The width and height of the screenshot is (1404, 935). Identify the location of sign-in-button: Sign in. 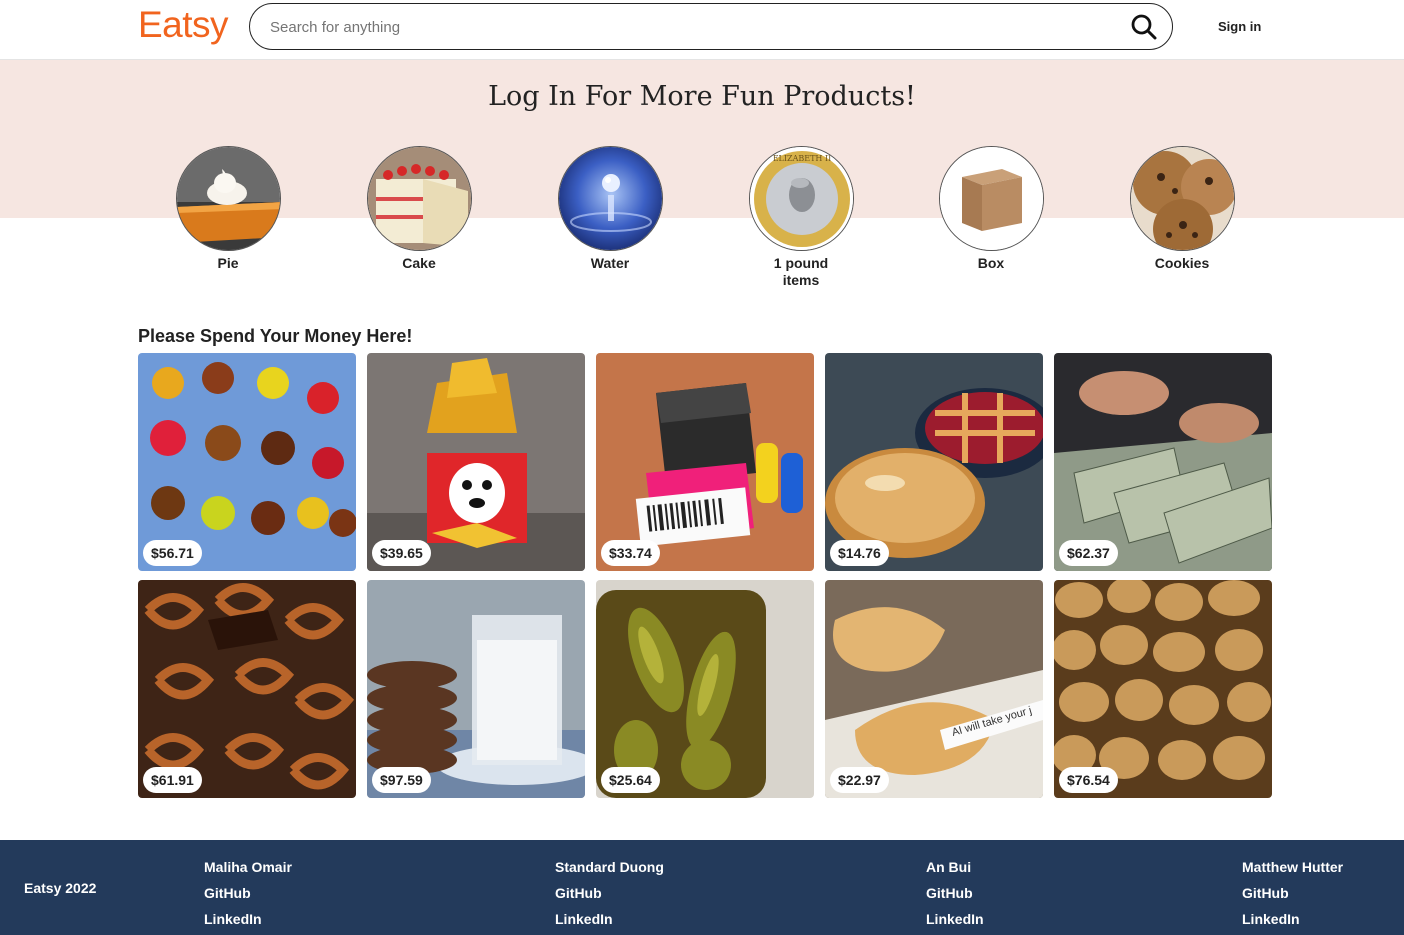
(1239, 26).